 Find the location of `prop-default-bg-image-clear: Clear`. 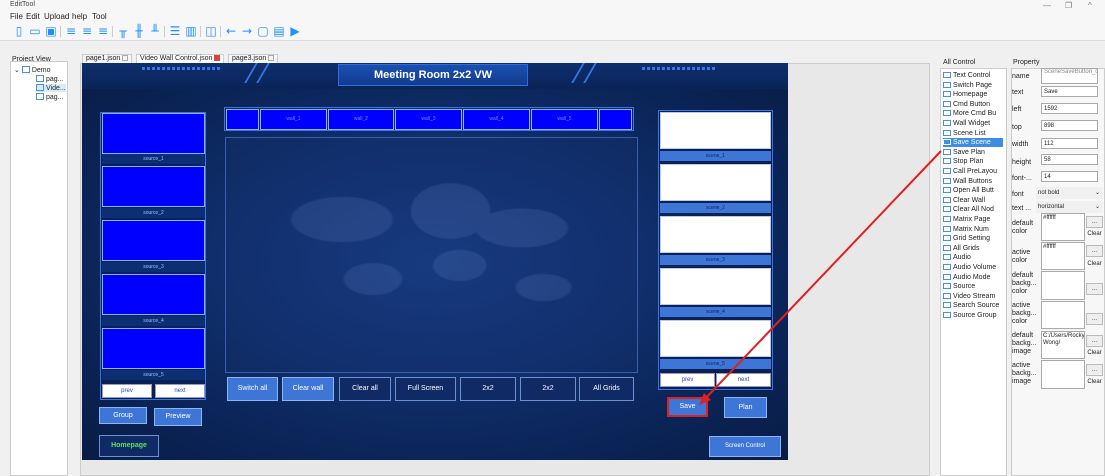

prop-default-bg-image-clear: Clear is located at coordinates (1094, 353).